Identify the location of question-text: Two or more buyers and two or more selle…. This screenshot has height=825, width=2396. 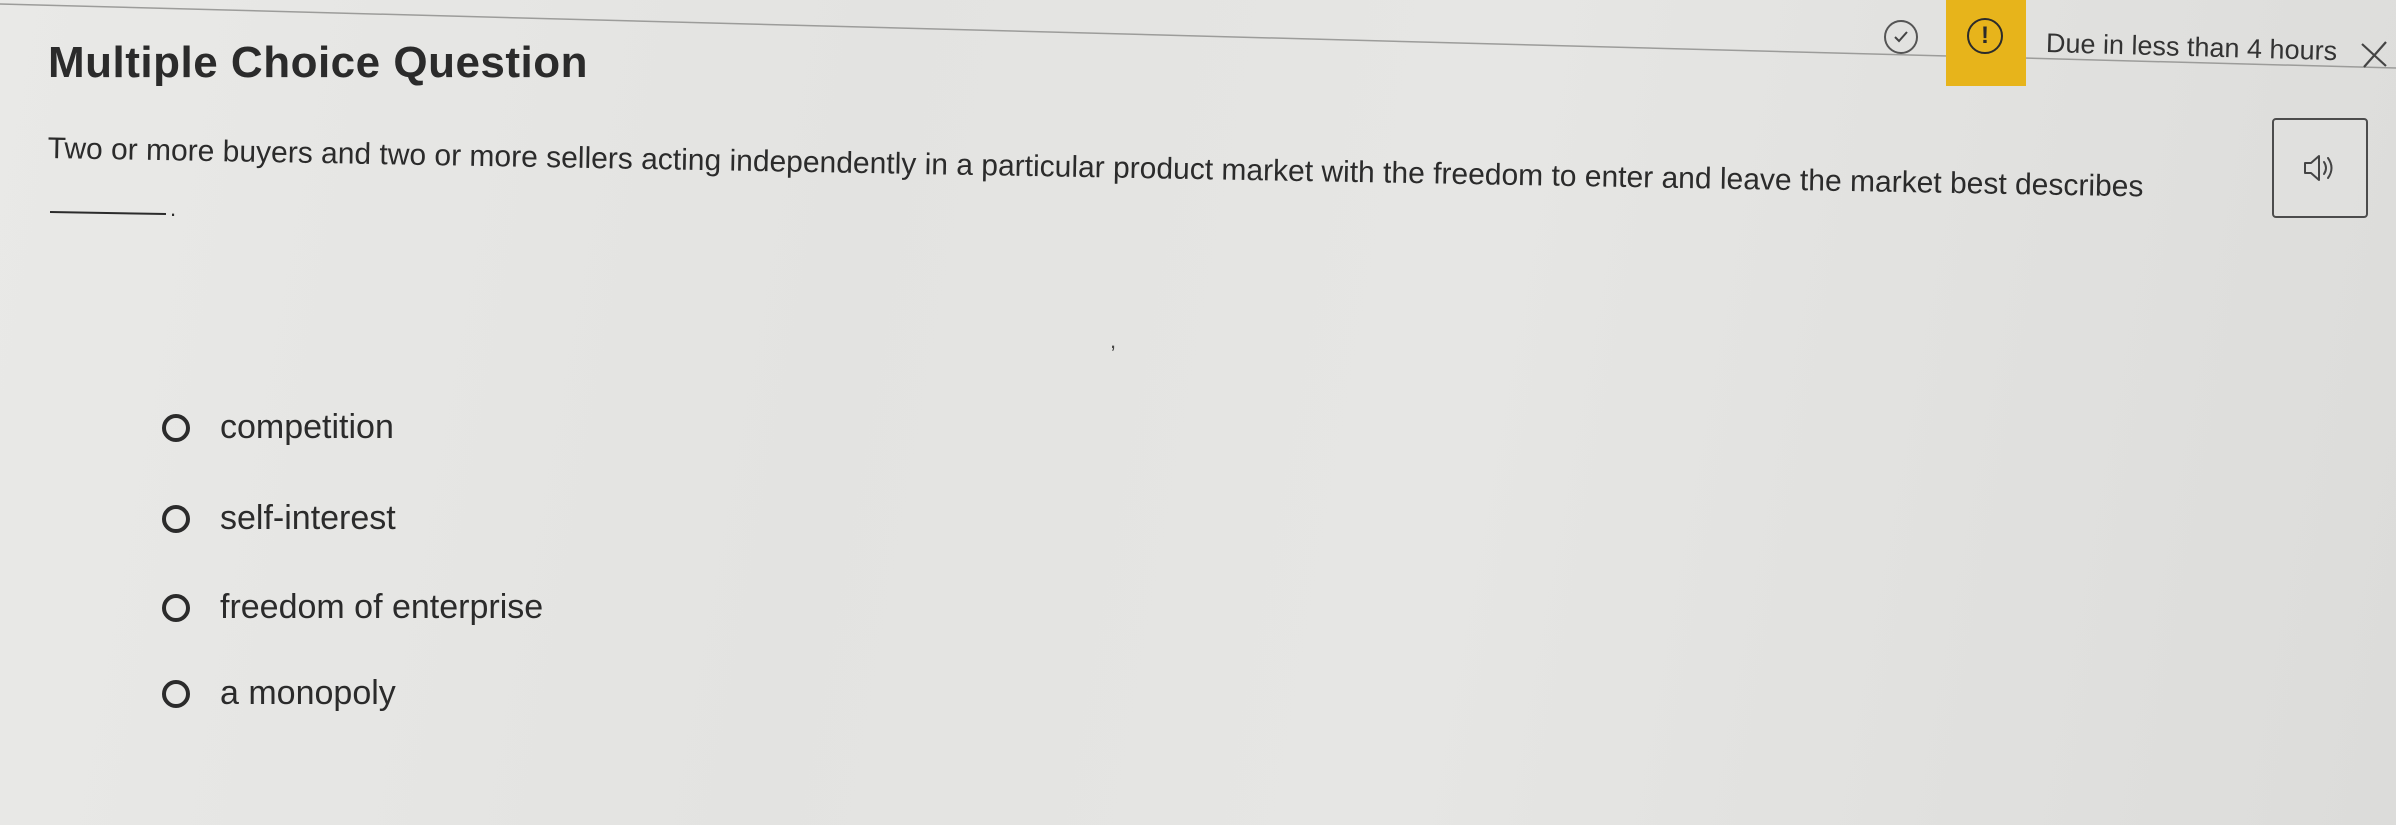
(1095, 168).